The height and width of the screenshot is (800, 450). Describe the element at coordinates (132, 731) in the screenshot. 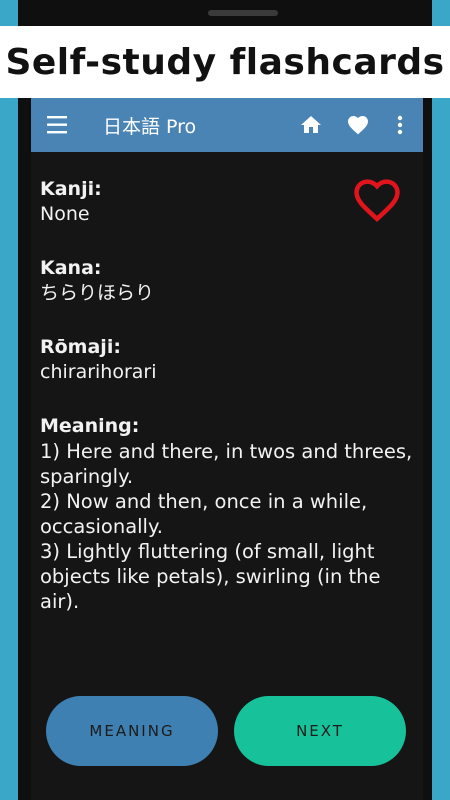

I see `meaning-button: MEANING` at that location.